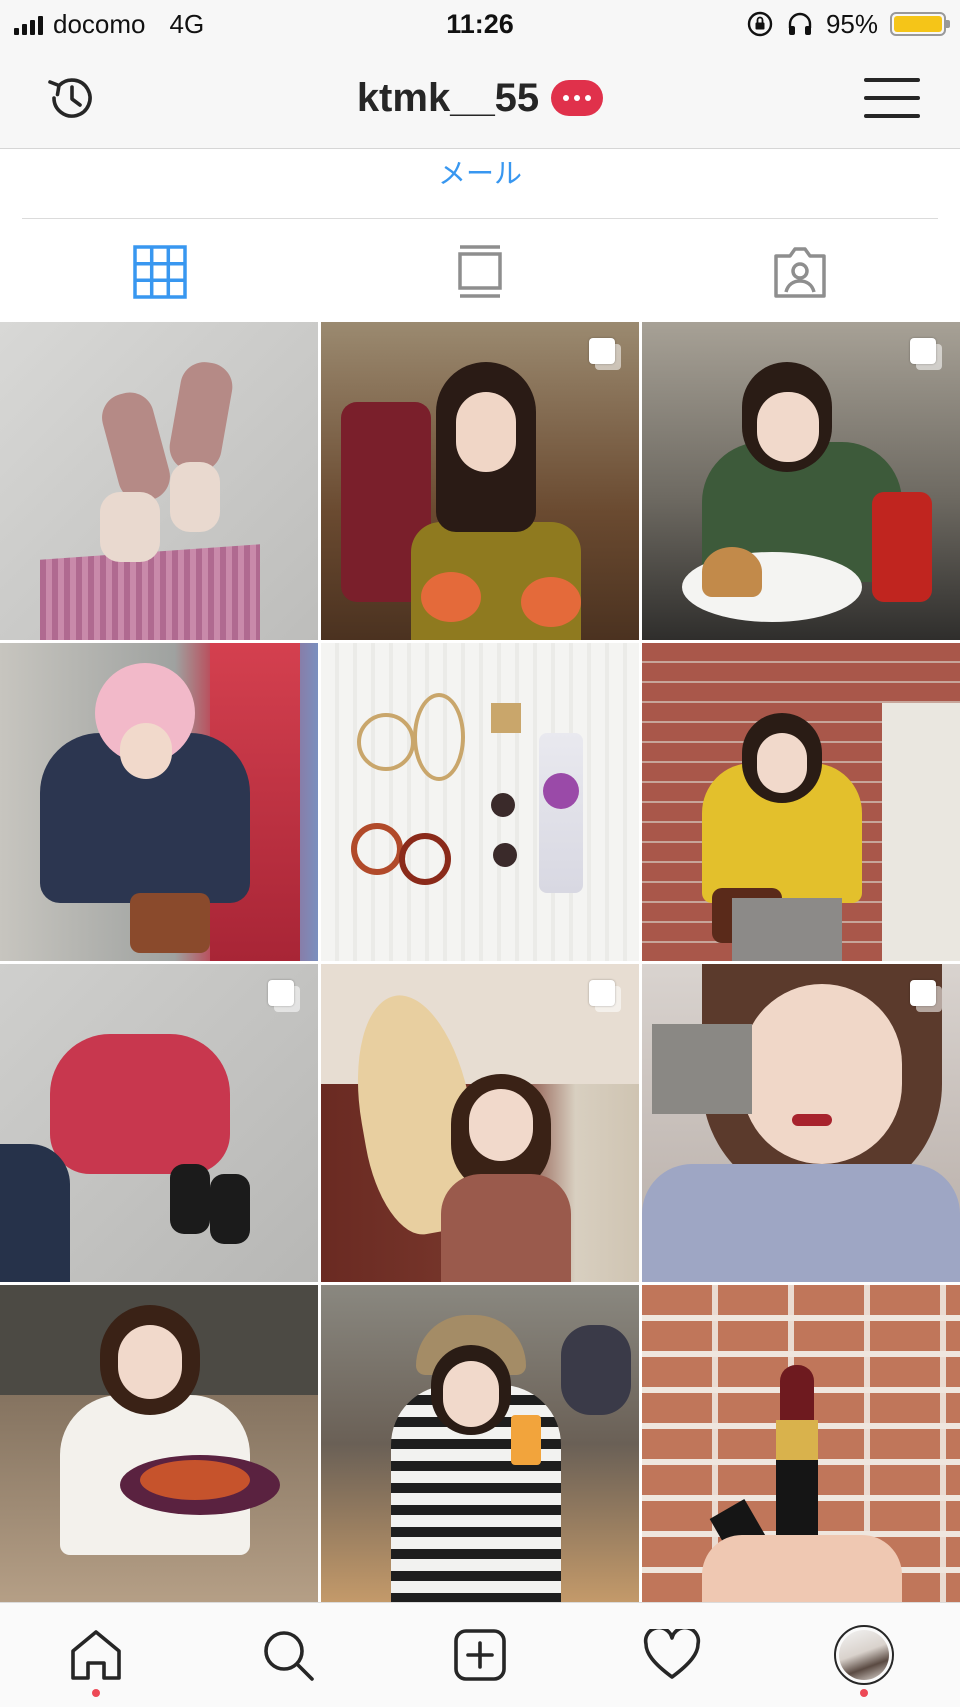 This screenshot has width=960, height=1707. I want to click on nav-profile, so click(864, 1655).